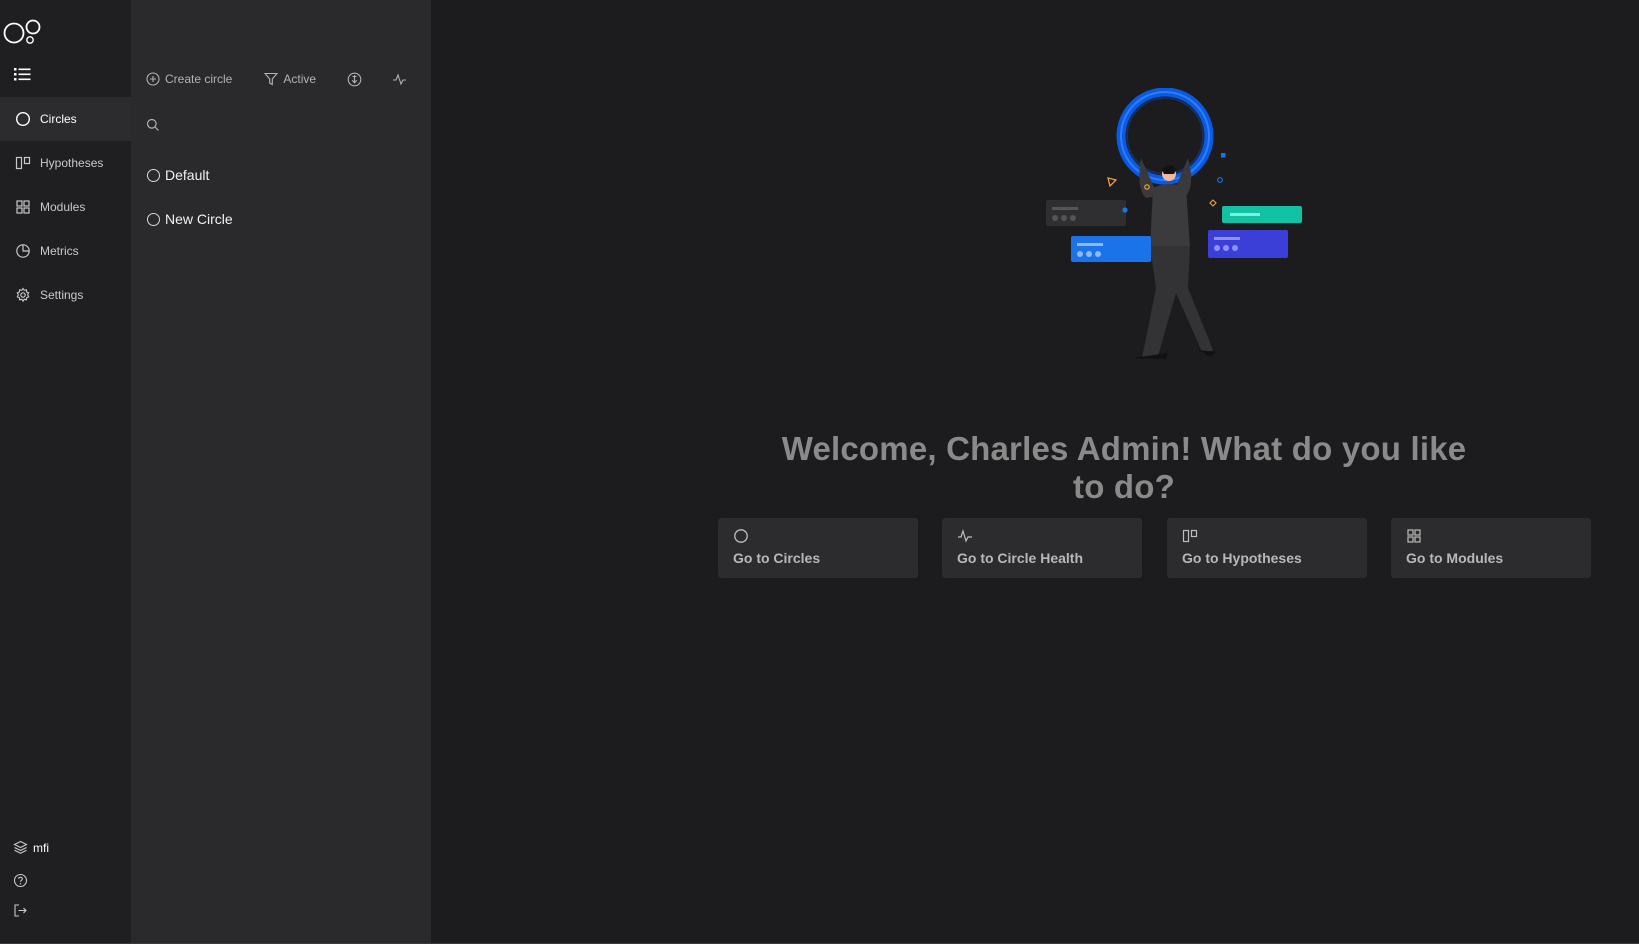 This screenshot has width=1639, height=944. What do you see at coordinates (354, 79) in the screenshot?
I see `sort-circle-icon` at bounding box center [354, 79].